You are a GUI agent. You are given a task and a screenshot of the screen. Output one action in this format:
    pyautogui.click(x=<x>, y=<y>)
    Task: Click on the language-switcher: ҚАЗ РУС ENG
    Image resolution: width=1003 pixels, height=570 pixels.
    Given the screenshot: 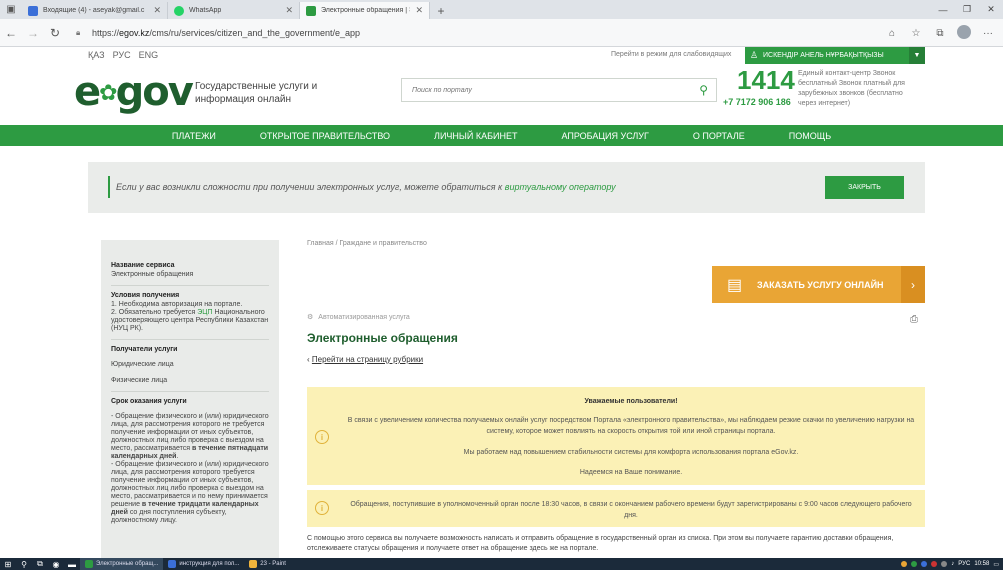 What is the action you would take?
    pyautogui.click(x=123, y=55)
    